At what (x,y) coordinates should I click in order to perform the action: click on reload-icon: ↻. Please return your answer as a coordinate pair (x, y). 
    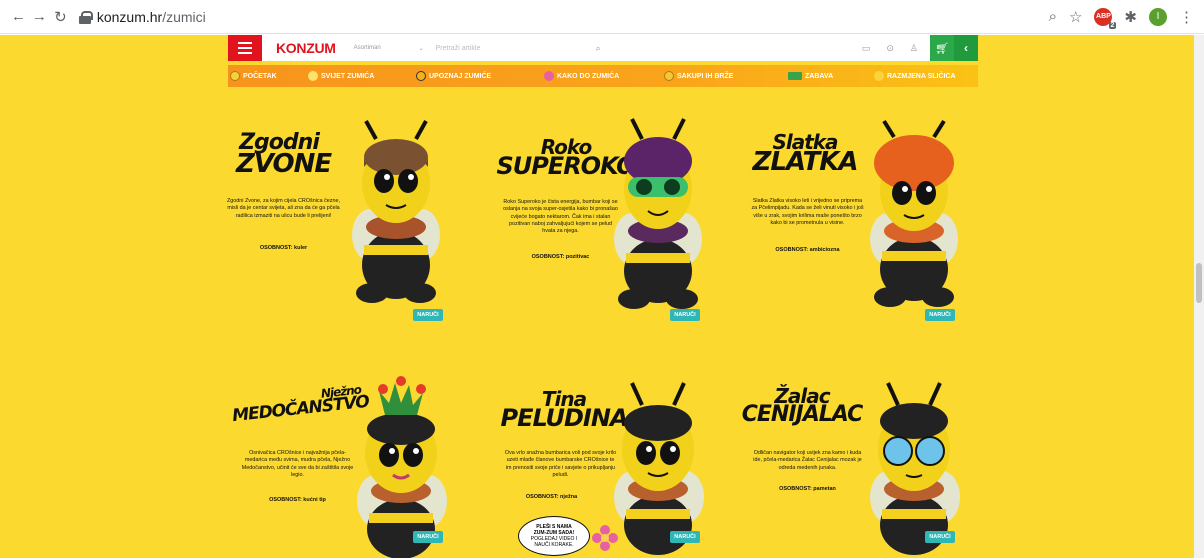
    Looking at the image, I should click on (60, 17).